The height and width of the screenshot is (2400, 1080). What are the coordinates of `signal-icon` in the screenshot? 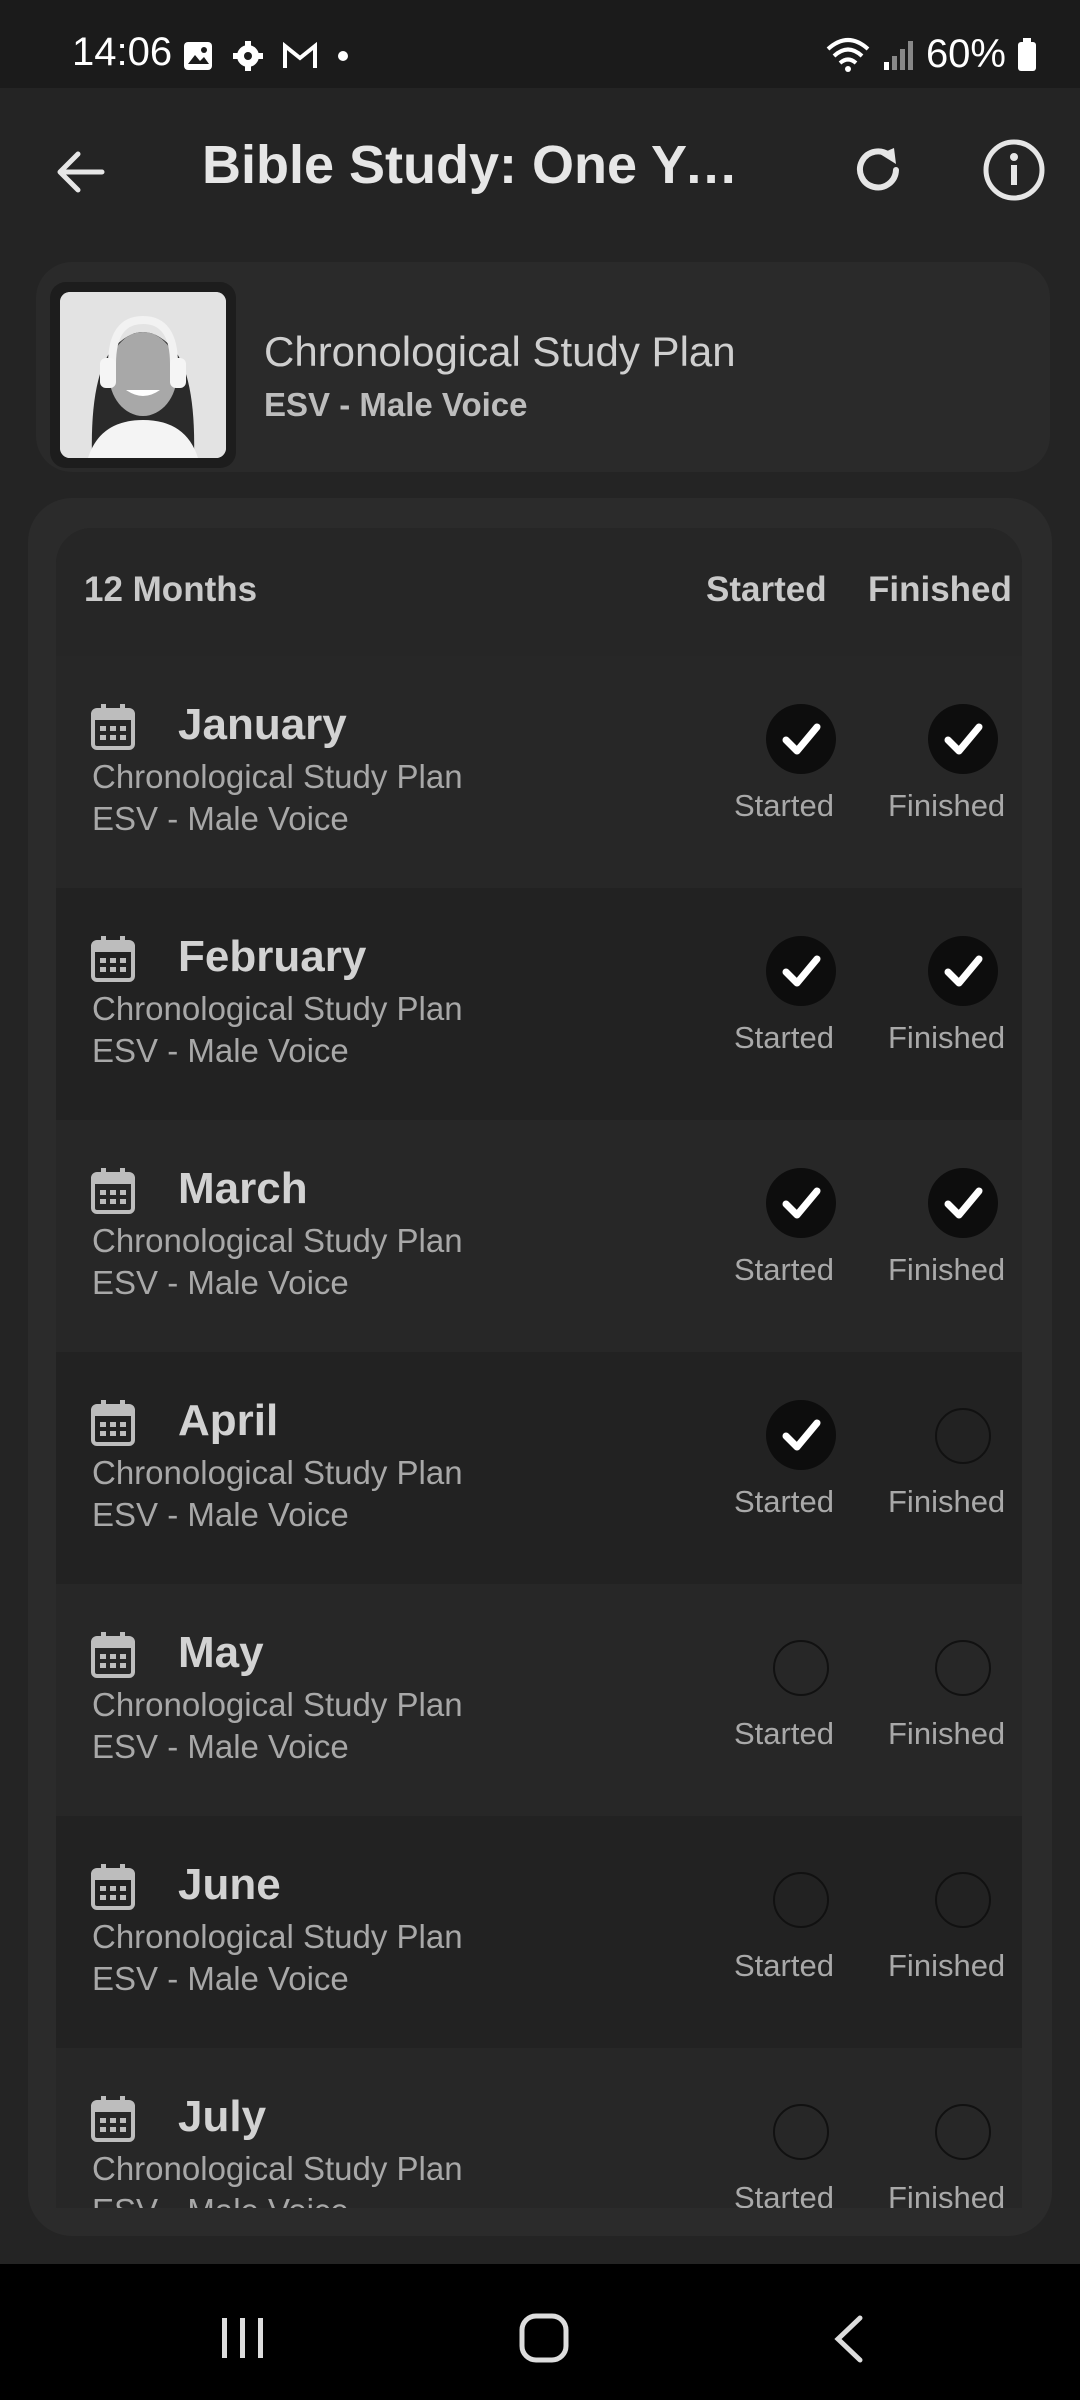 It's located at (898, 55).